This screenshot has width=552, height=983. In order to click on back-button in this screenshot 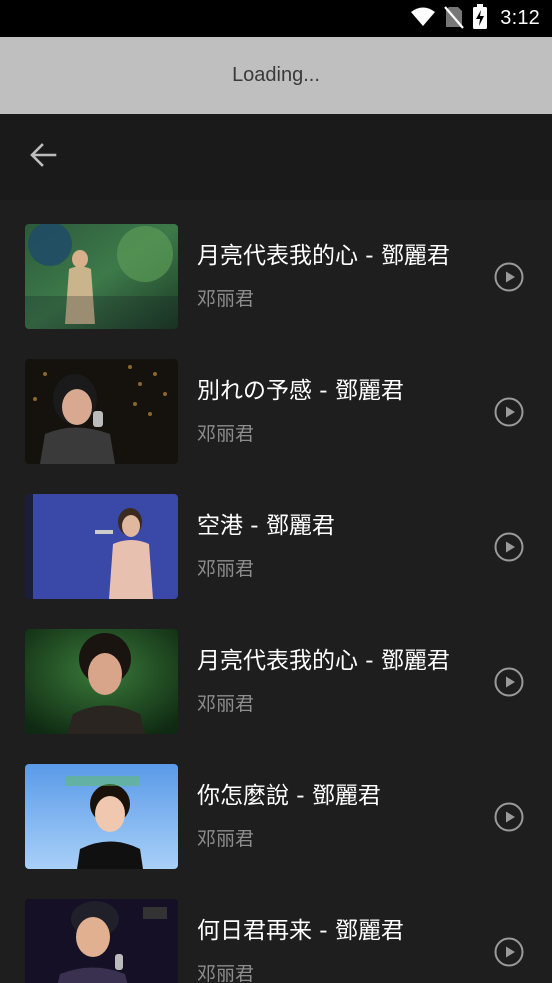, I will do `click(43, 157)`.